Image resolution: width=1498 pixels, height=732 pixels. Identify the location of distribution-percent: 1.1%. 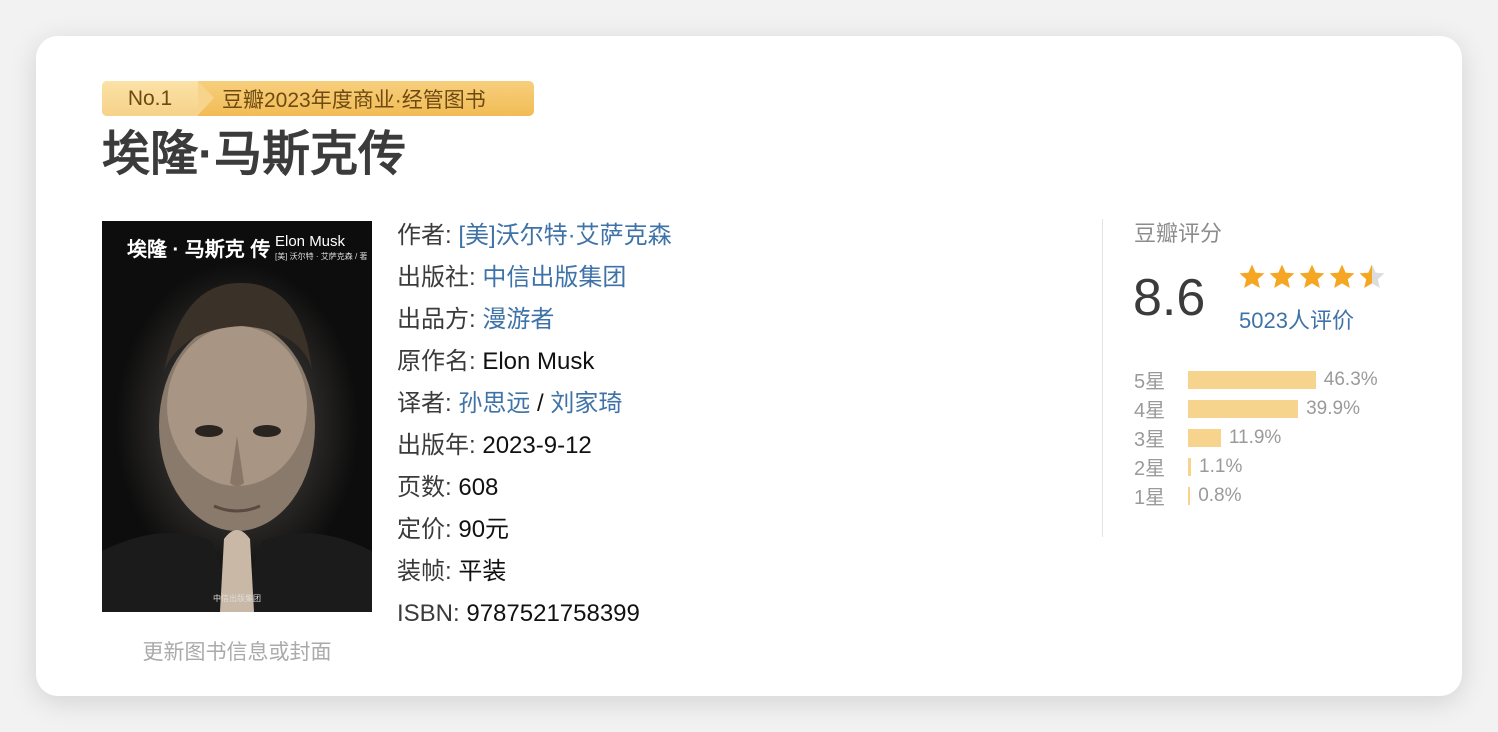
(1221, 466).